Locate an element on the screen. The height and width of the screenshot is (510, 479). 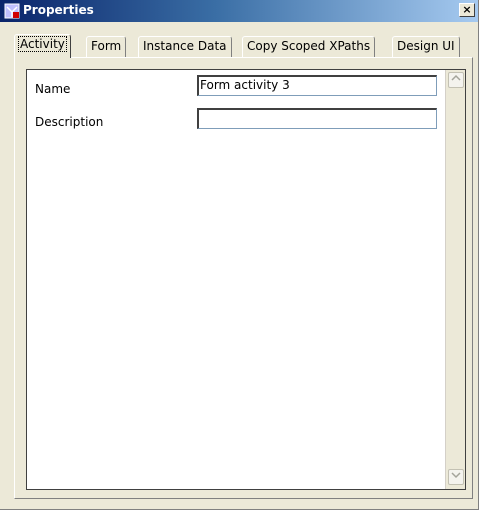
tab-label: Copy Scoped XPaths is located at coordinates (309, 46).